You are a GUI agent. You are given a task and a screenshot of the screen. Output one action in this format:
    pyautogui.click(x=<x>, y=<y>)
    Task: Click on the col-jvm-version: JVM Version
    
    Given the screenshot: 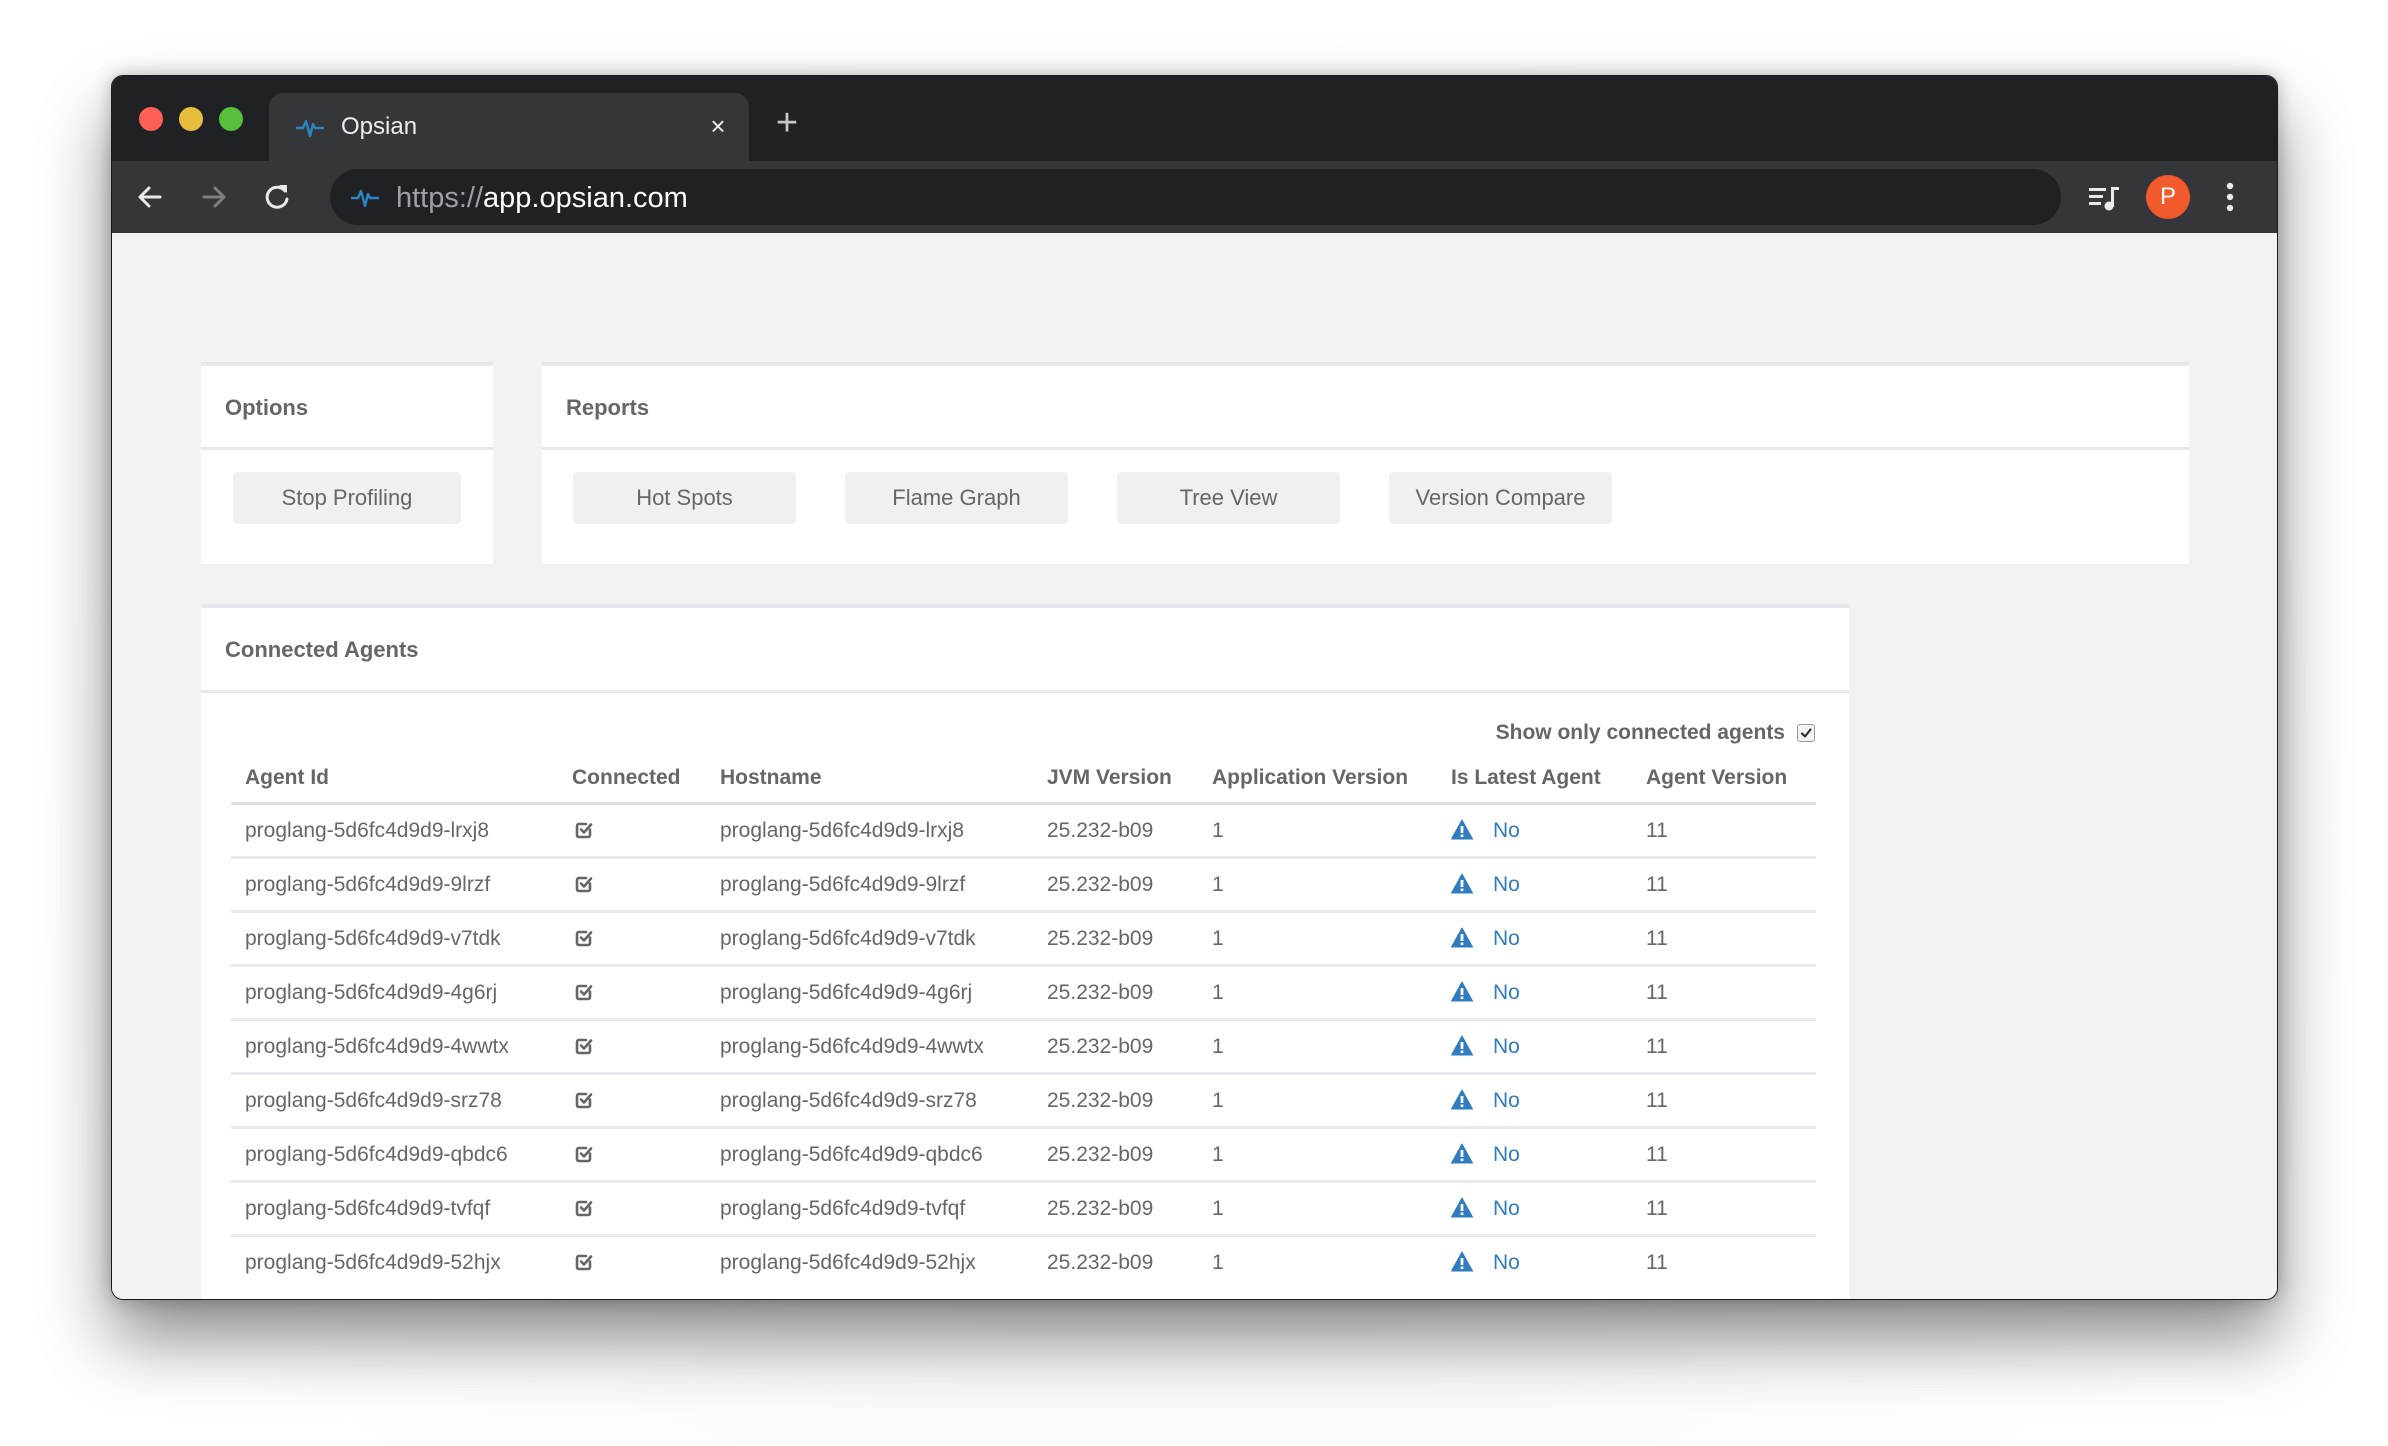 What is the action you would take?
    pyautogui.click(x=1109, y=778)
    